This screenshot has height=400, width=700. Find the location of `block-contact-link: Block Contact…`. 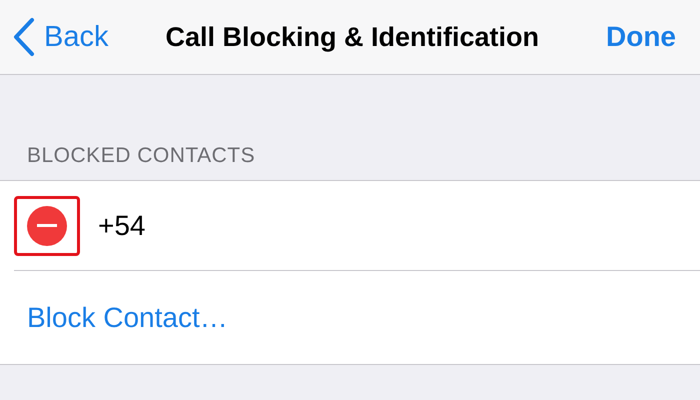

block-contact-link: Block Contact… is located at coordinates (127, 318).